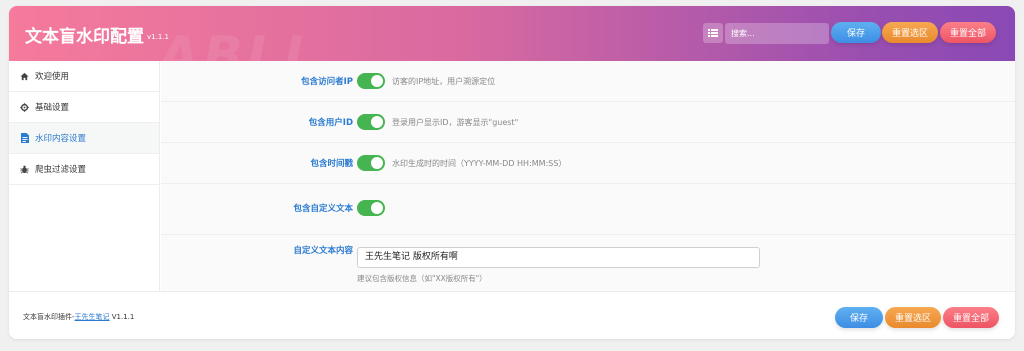 The height and width of the screenshot is (351, 1024). What do you see at coordinates (713, 33) in the screenshot?
I see `list-icon` at bounding box center [713, 33].